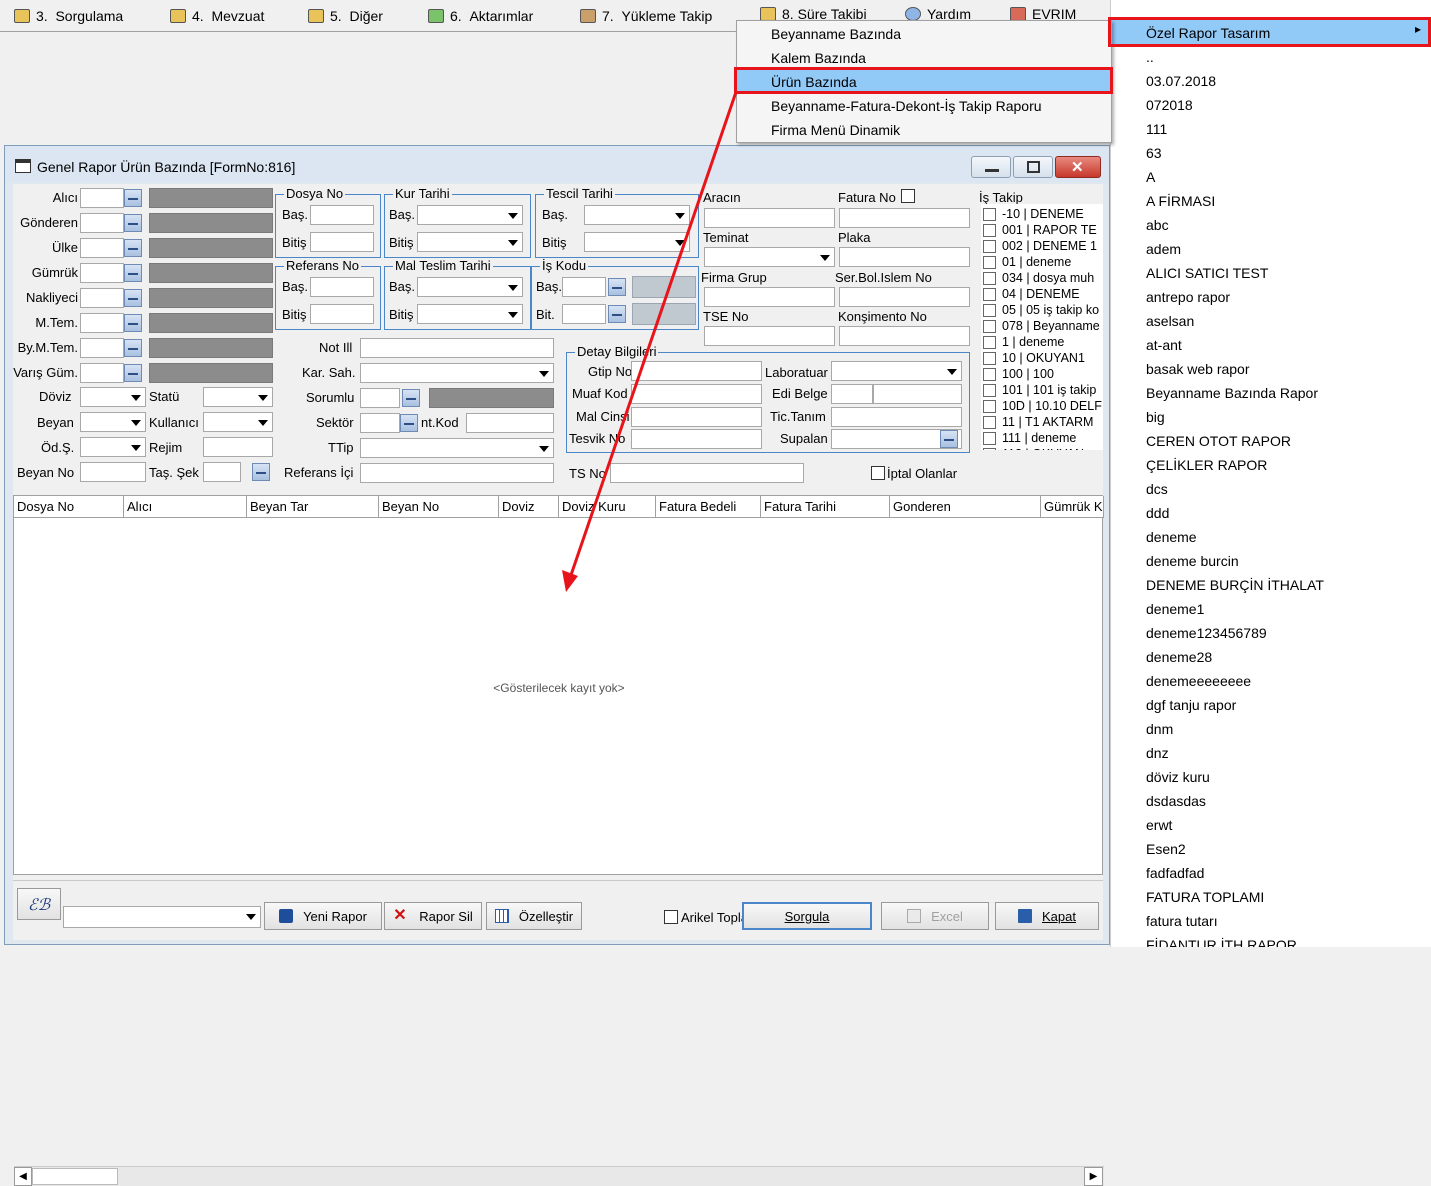 The image size is (1431, 1186). I want to click on custom-report-item: DENEME BURÇİN İTHALAT, so click(1235, 585).